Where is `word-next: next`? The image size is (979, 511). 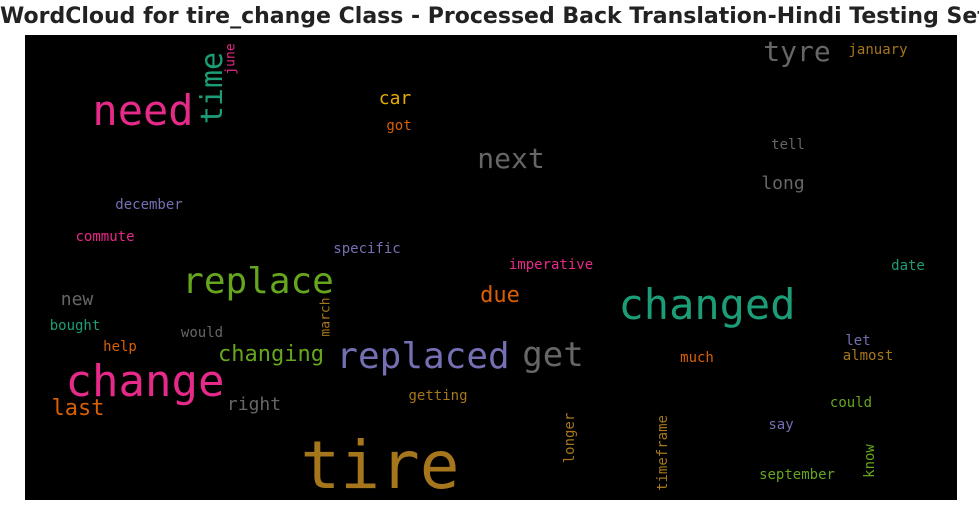 word-next: next is located at coordinates (511, 158).